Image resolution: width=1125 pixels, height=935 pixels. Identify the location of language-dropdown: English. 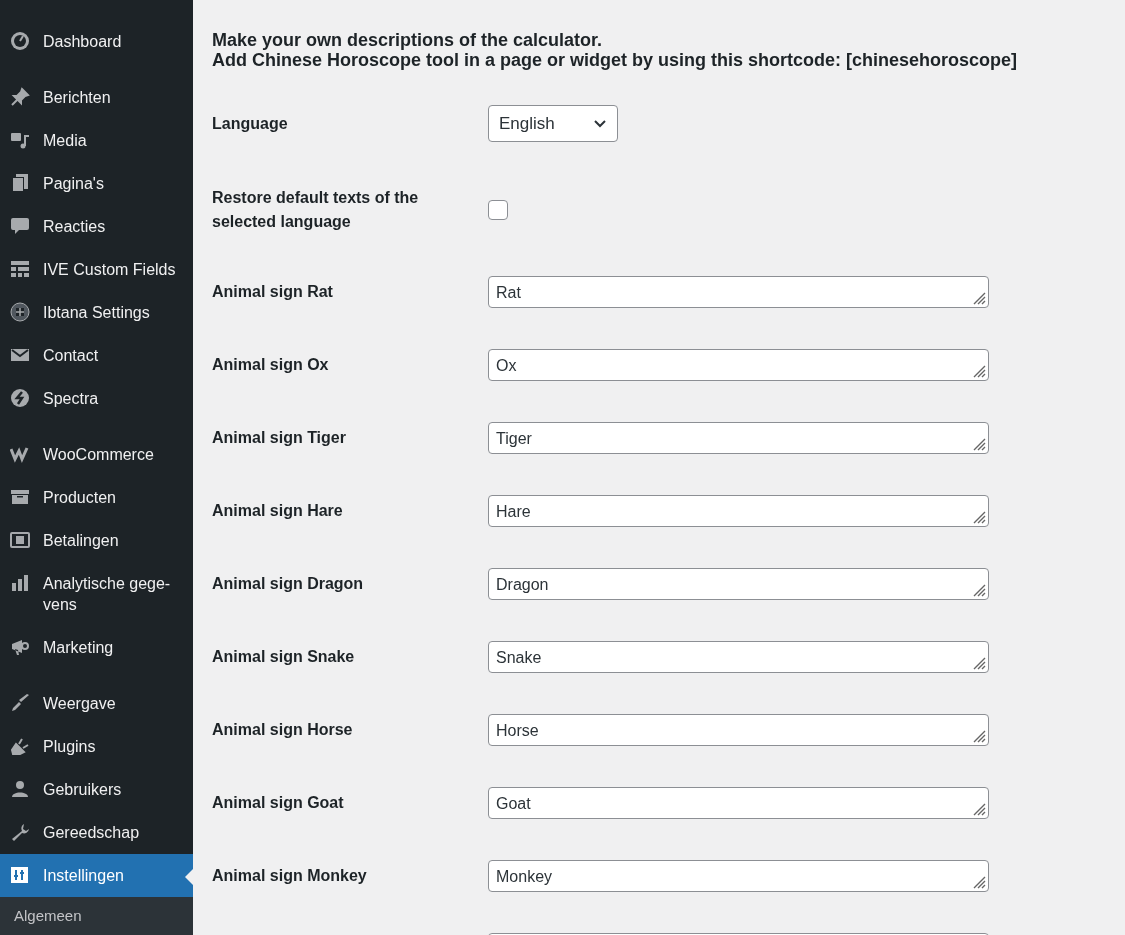
(553, 123).